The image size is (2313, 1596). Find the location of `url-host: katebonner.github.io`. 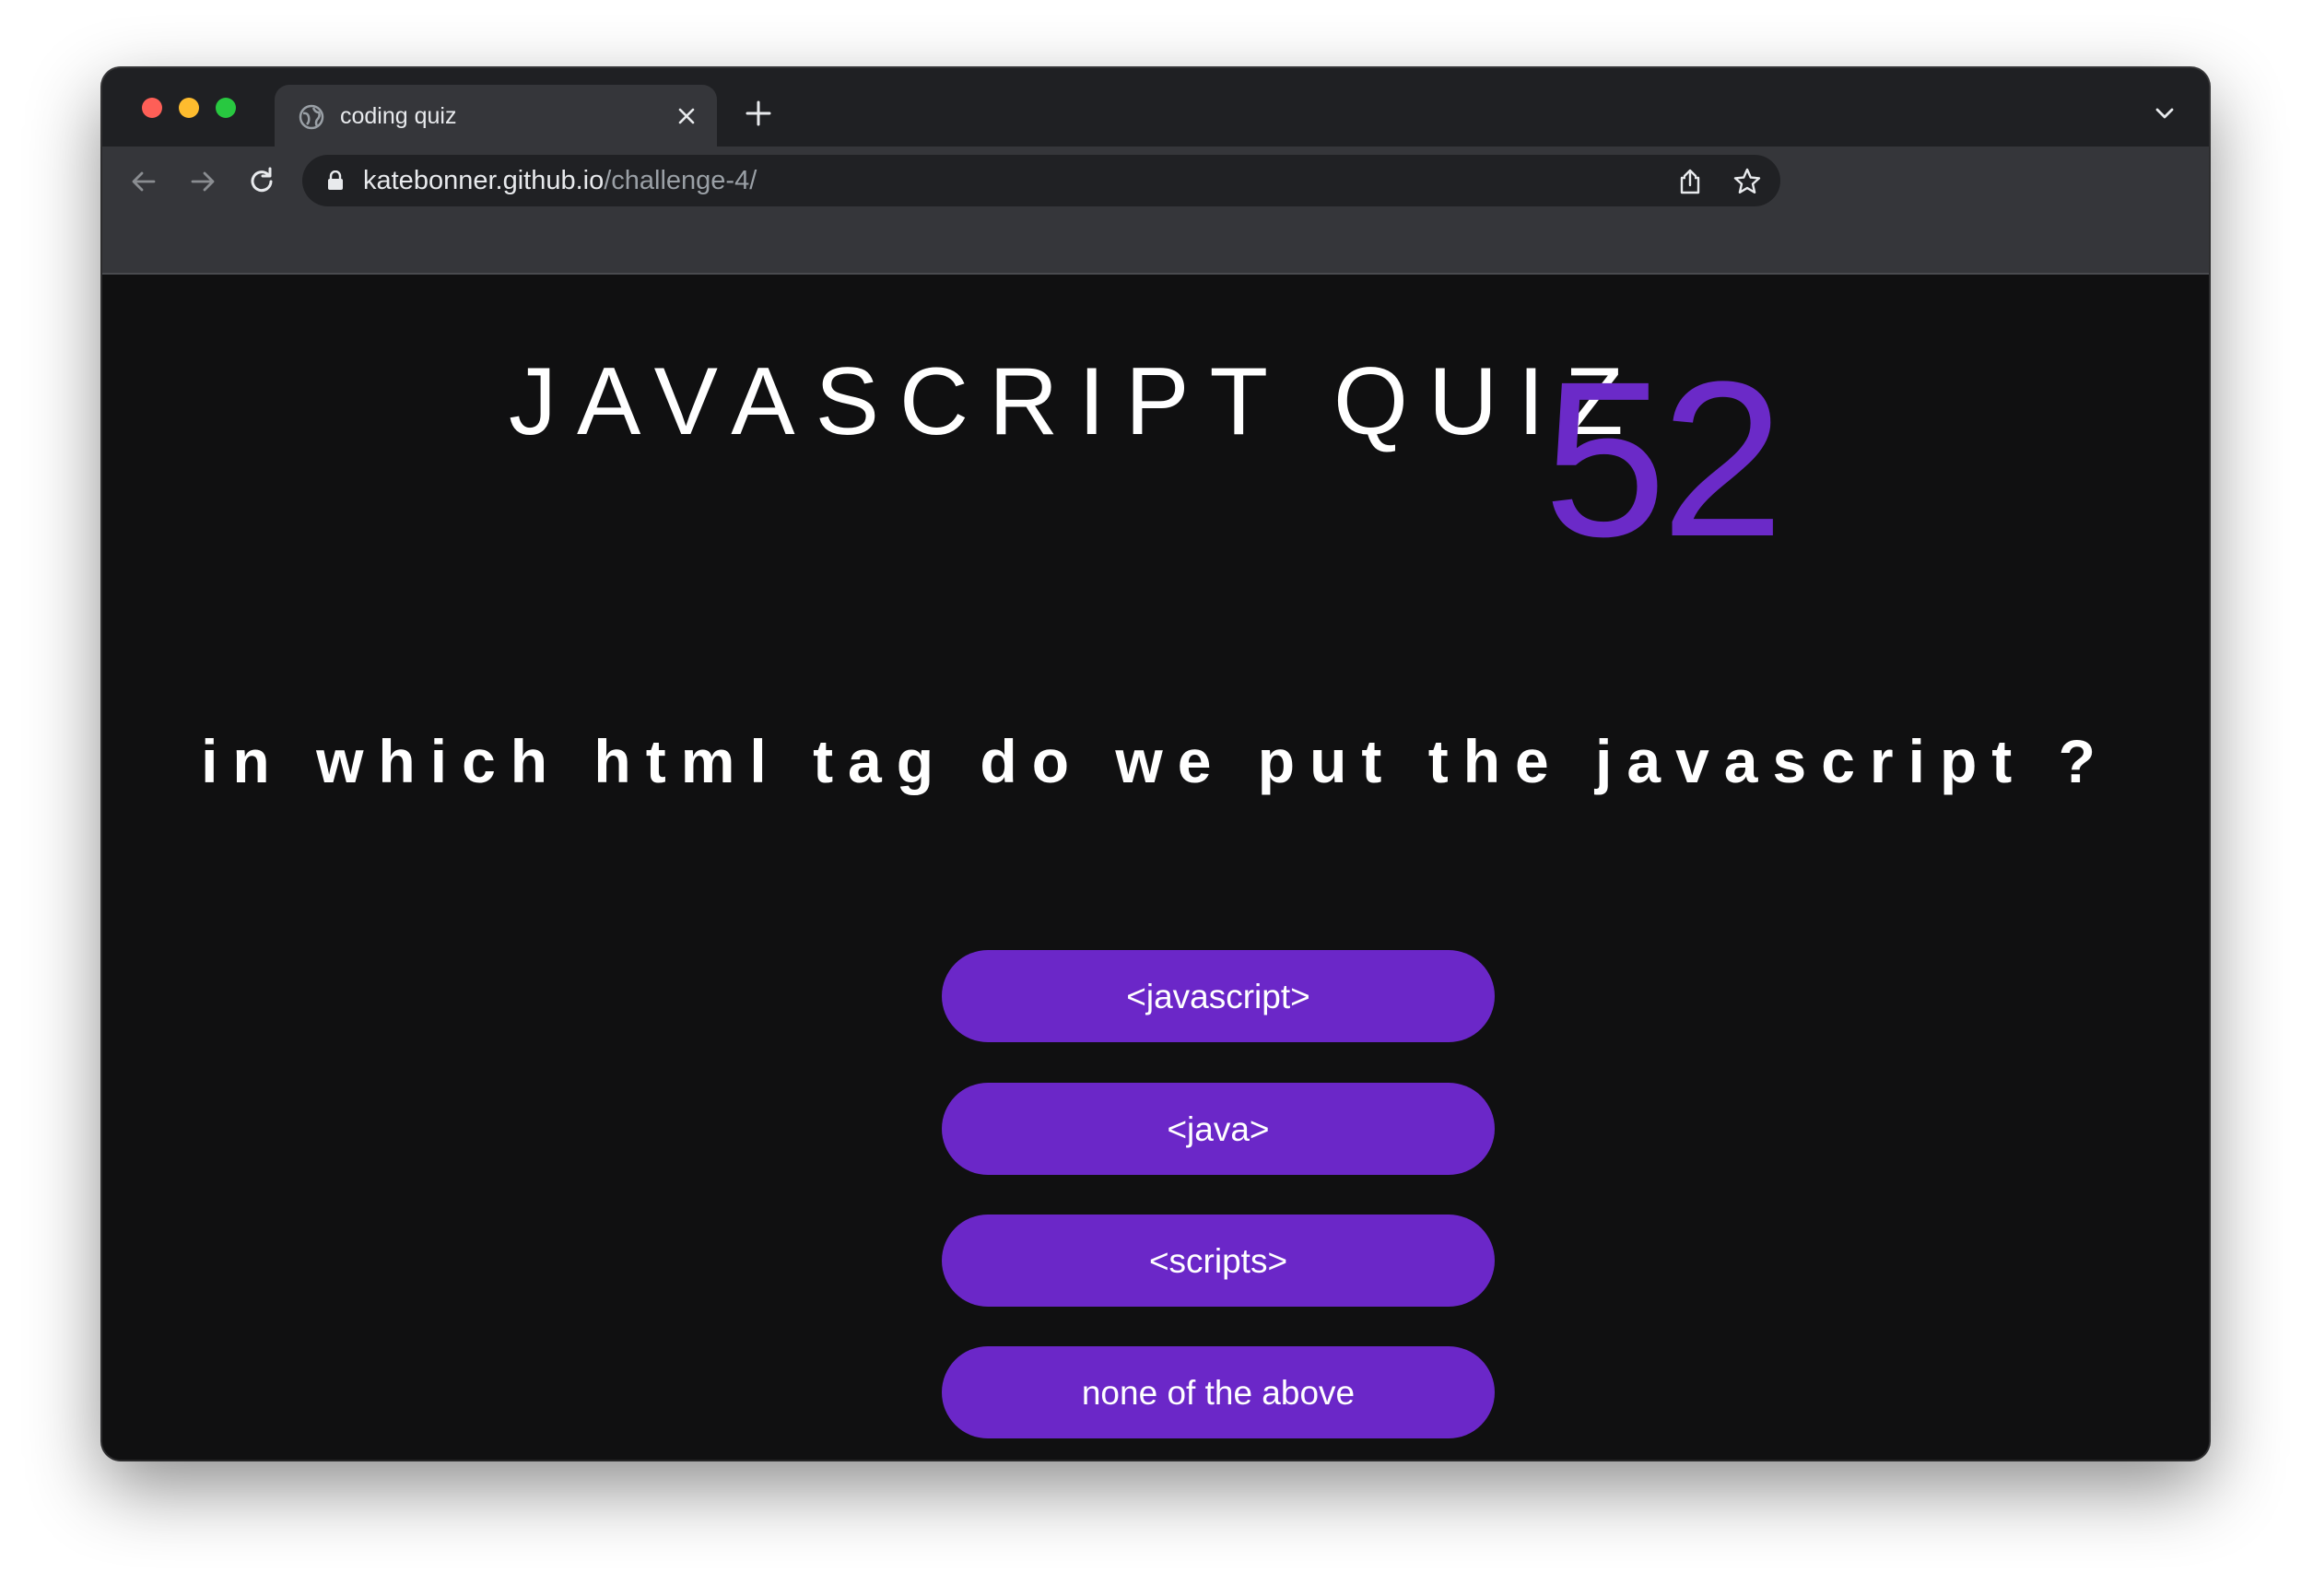

url-host: katebonner.github.io is located at coordinates (484, 181).